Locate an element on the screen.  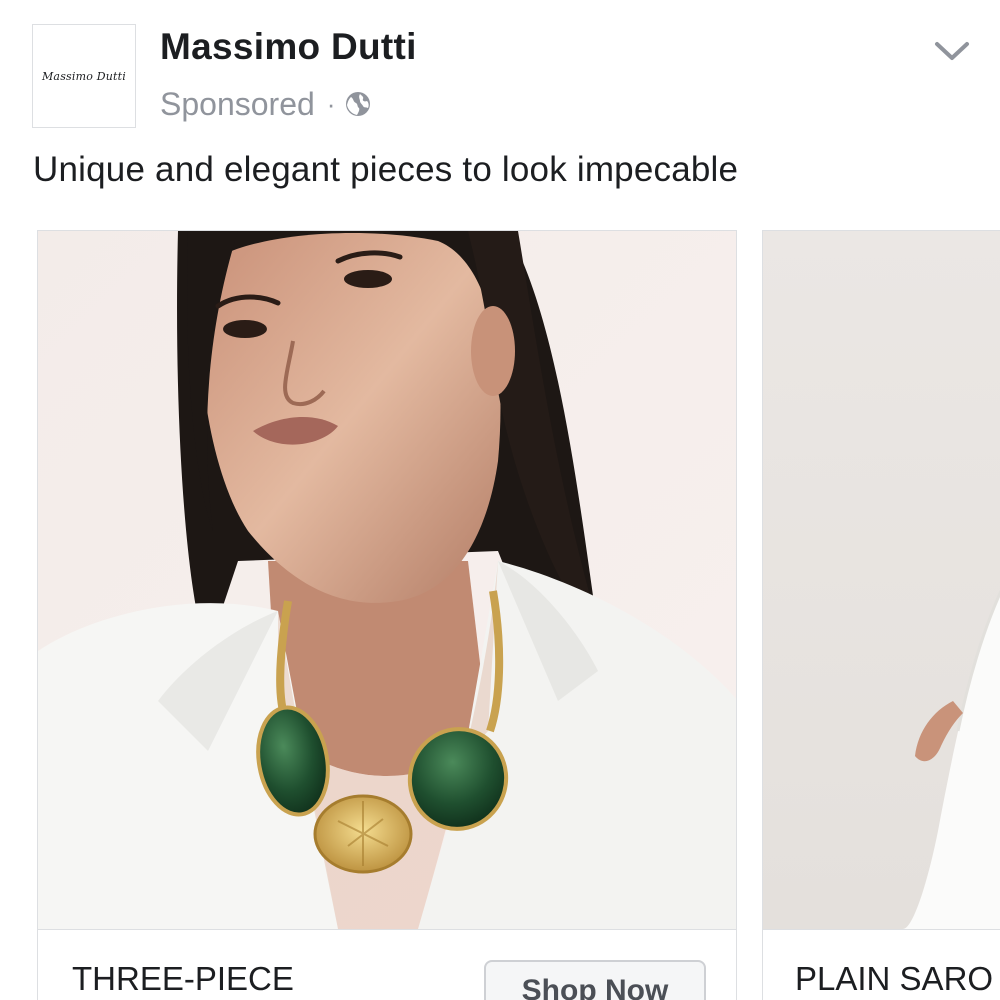
product-title: PLAIN SARO is located at coordinates (894, 979).